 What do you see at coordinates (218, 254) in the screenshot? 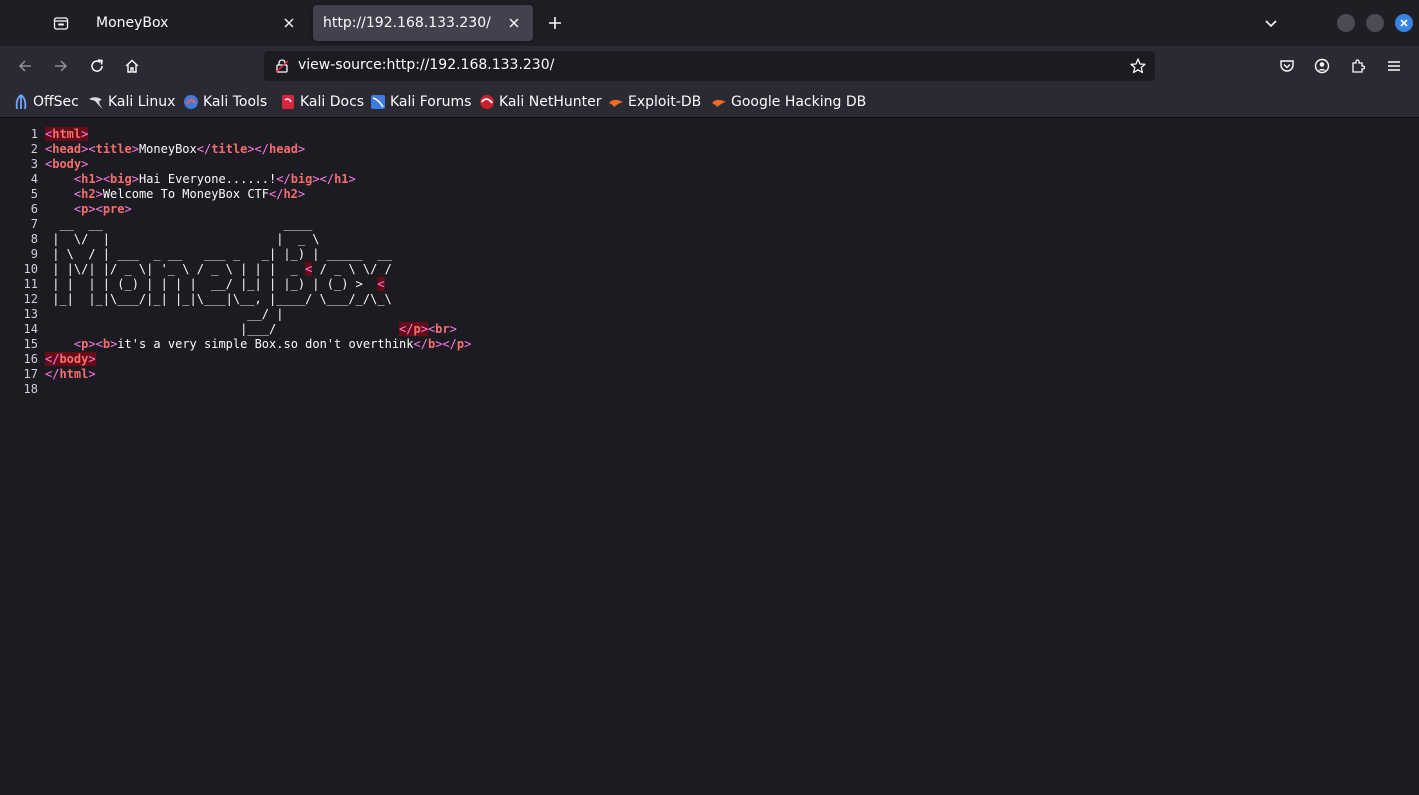
I see `ascii-art-line: | \ / | ___ _ __ ___ _ _| |_) | _____ __` at bounding box center [218, 254].